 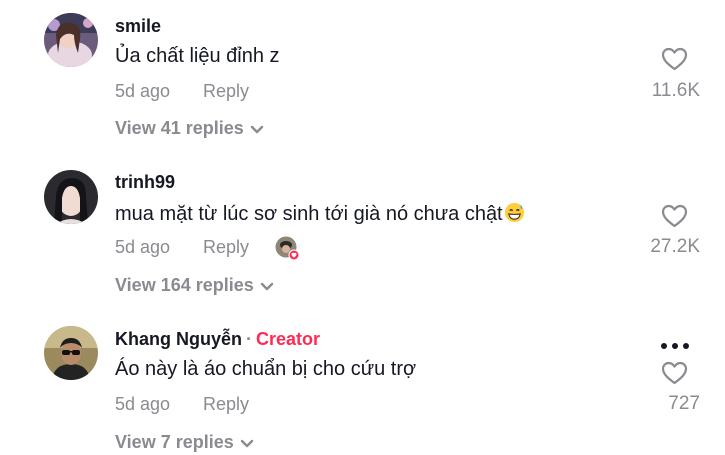 What do you see at coordinates (226, 404) in the screenshot?
I see `reply-button: Reply` at bounding box center [226, 404].